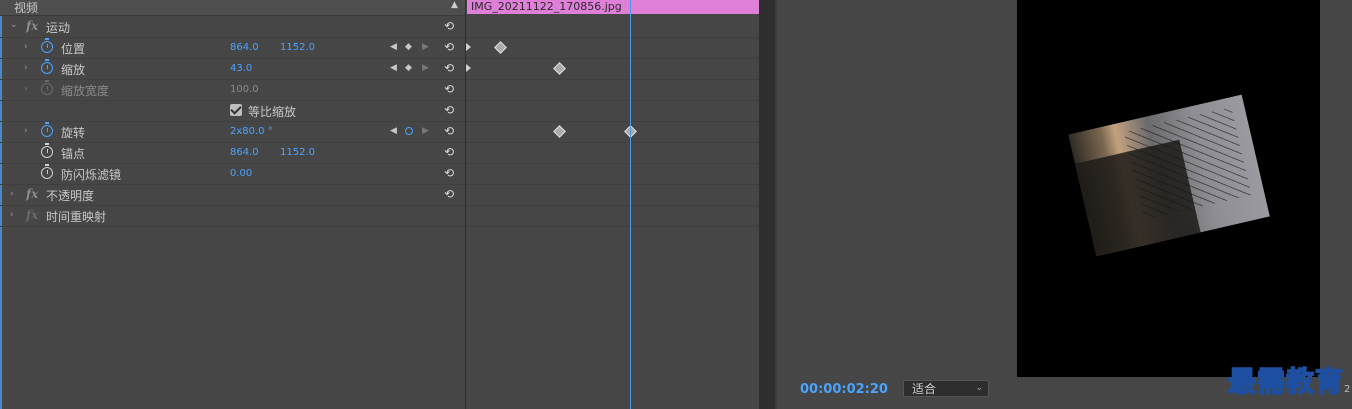  Describe the element at coordinates (613, 7) in the screenshot. I see `clip-bar: IMG_20211122_170856.jpg` at that location.